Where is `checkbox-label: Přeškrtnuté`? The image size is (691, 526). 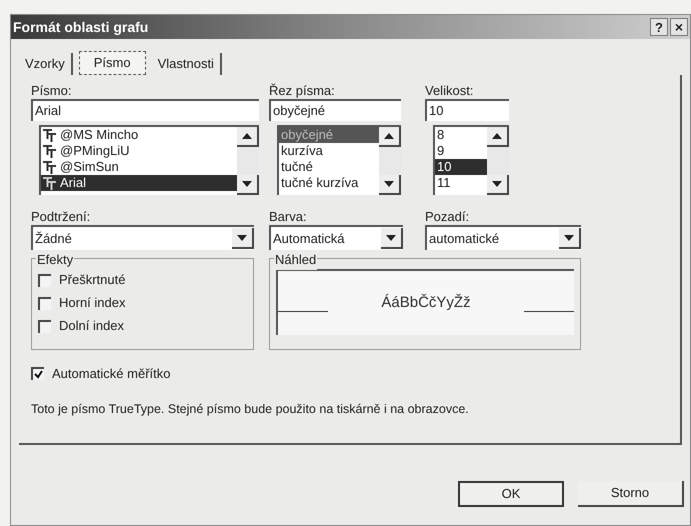
checkbox-label: Přeškrtnuté is located at coordinates (92, 280).